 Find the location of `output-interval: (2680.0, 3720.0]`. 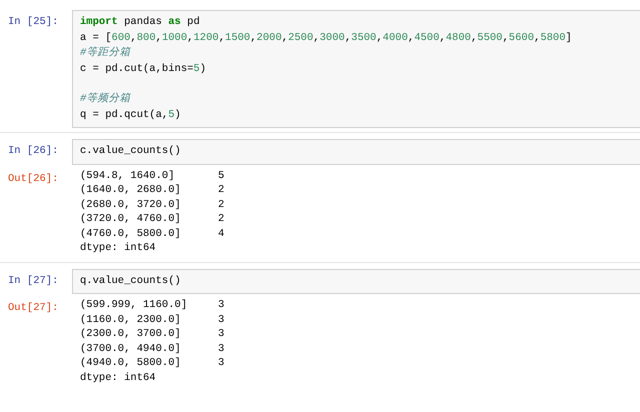

output-interval: (2680.0, 3720.0] is located at coordinates (131, 205).